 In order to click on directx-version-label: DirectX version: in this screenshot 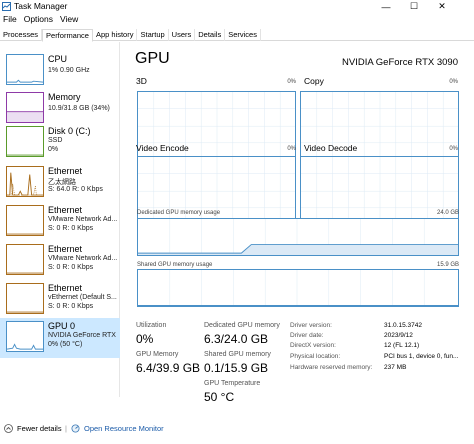, I will do `click(313, 345)`.